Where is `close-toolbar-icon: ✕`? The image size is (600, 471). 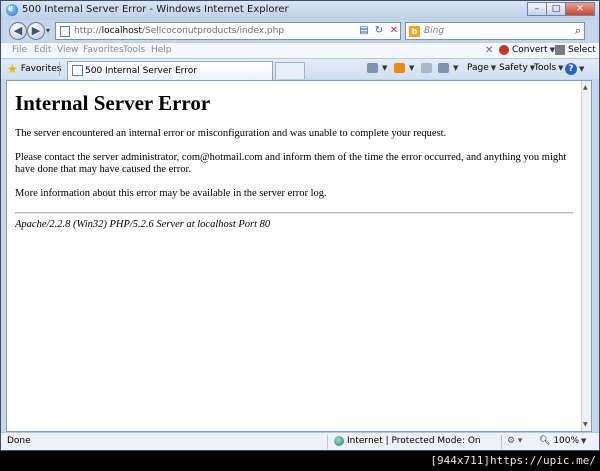 close-toolbar-icon: ✕ is located at coordinates (489, 50).